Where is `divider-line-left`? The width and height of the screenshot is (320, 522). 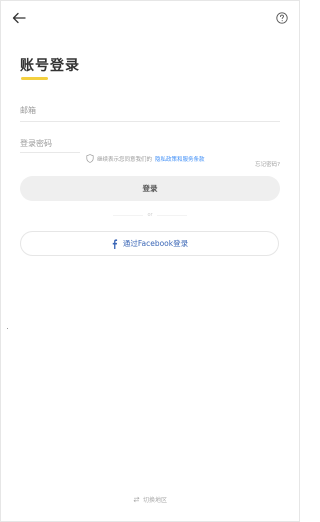
divider-line-left is located at coordinates (128, 215).